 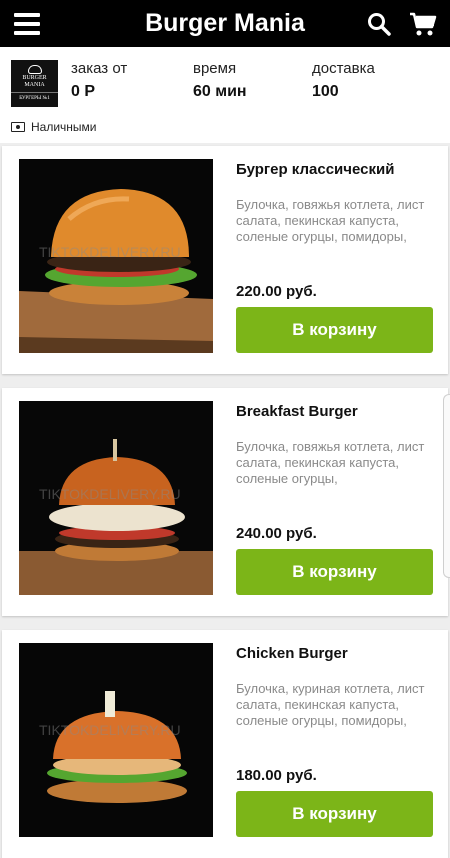 I want to click on menu-icon, so click(x=27, y=24).